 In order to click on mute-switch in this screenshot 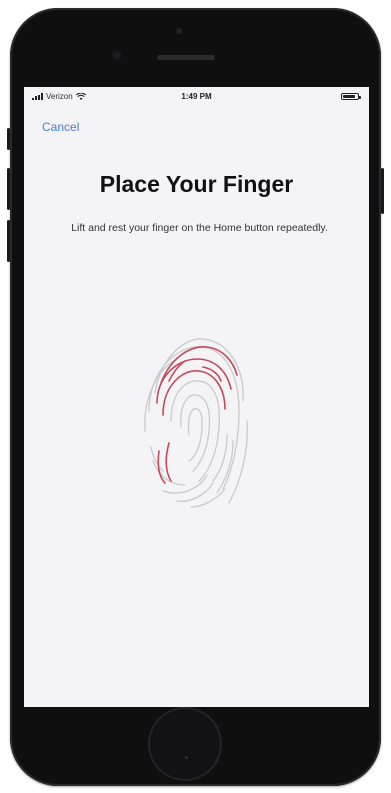, I will do `click(8, 139)`.